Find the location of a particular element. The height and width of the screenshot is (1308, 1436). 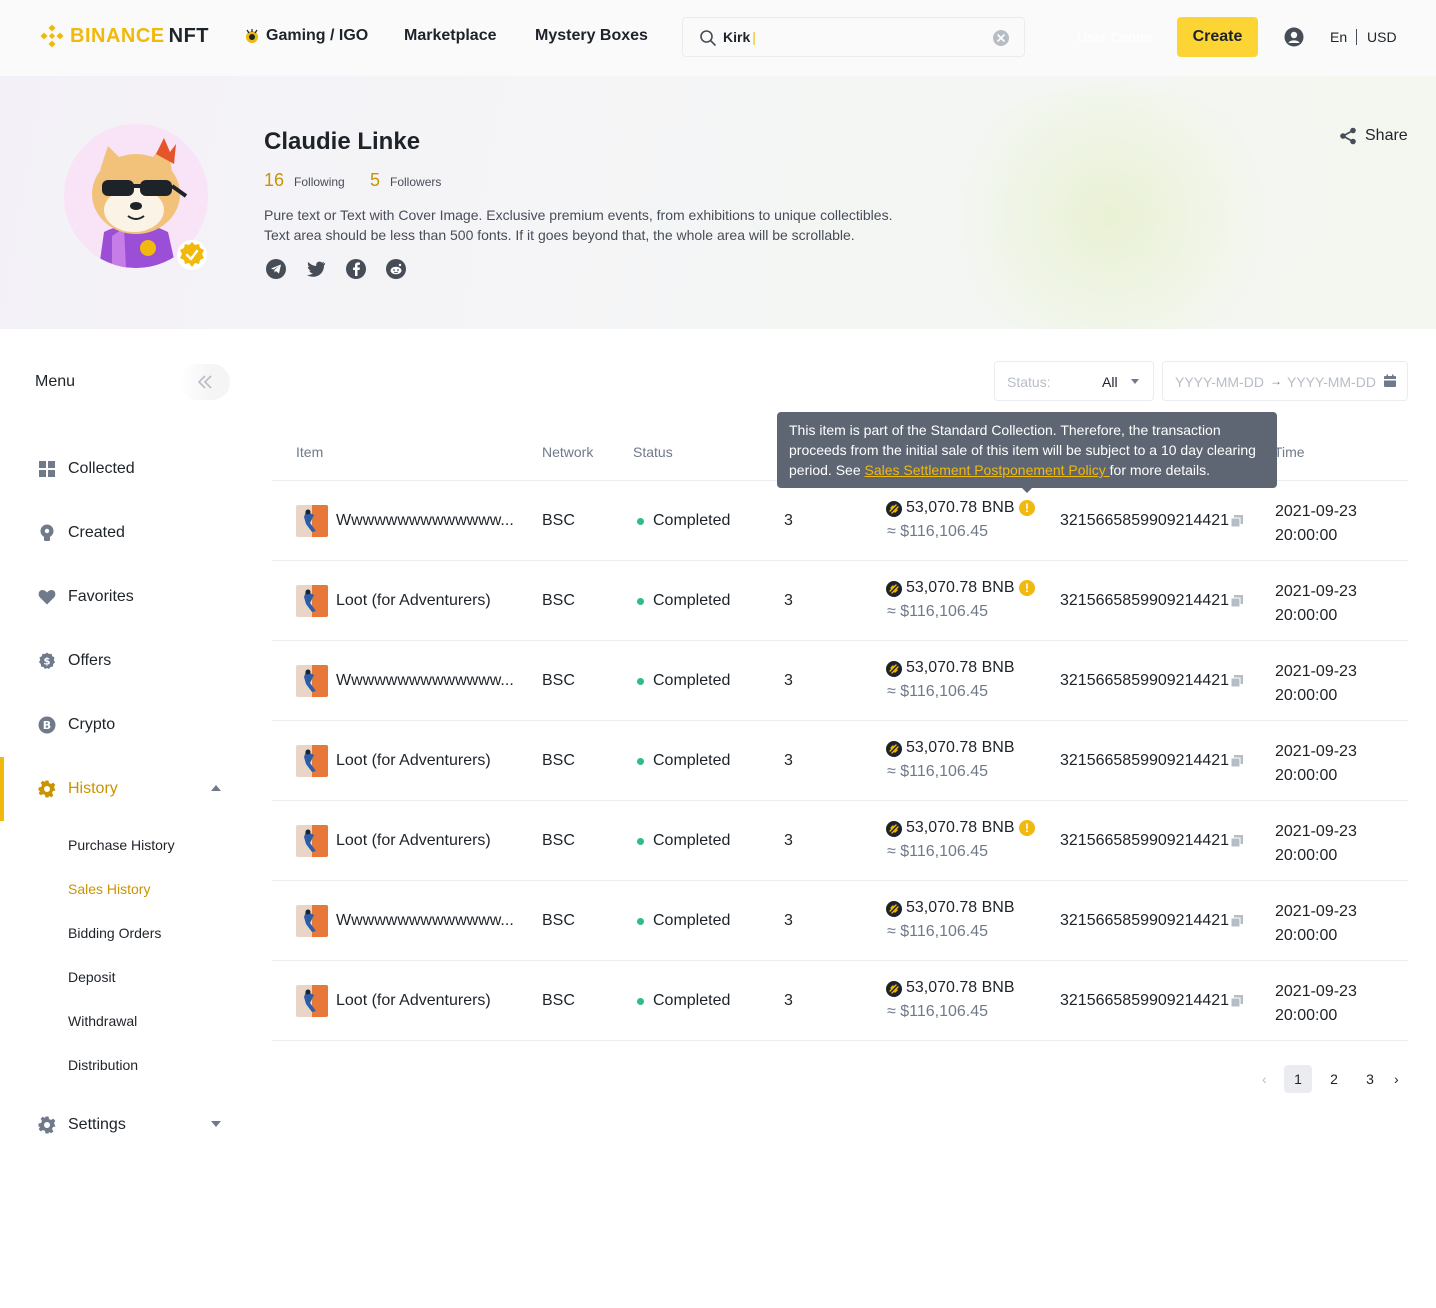

price-value: 53,070.78 BNB is located at coordinates (960, 667).